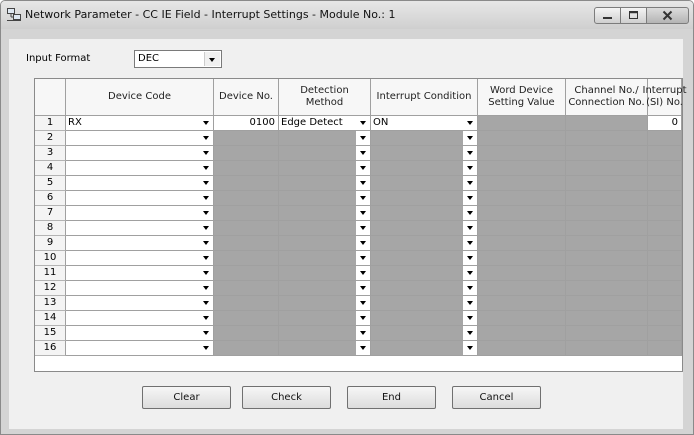 The image size is (694, 435). Describe the element at coordinates (140, 123) in the screenshot. I see `device-code-cell: RX` at that location.